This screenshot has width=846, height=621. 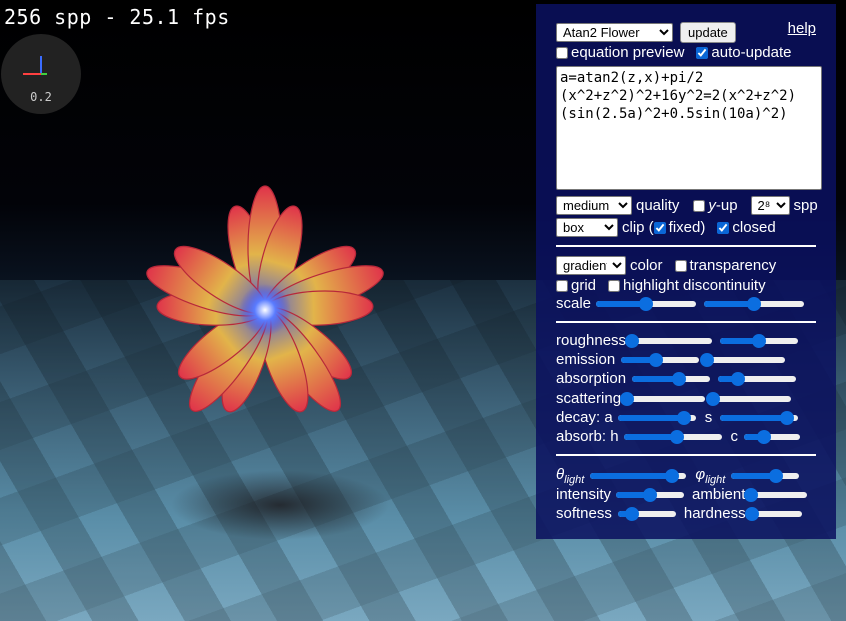 I want to click on decay-s-label: s, so click(x=708, y=417).